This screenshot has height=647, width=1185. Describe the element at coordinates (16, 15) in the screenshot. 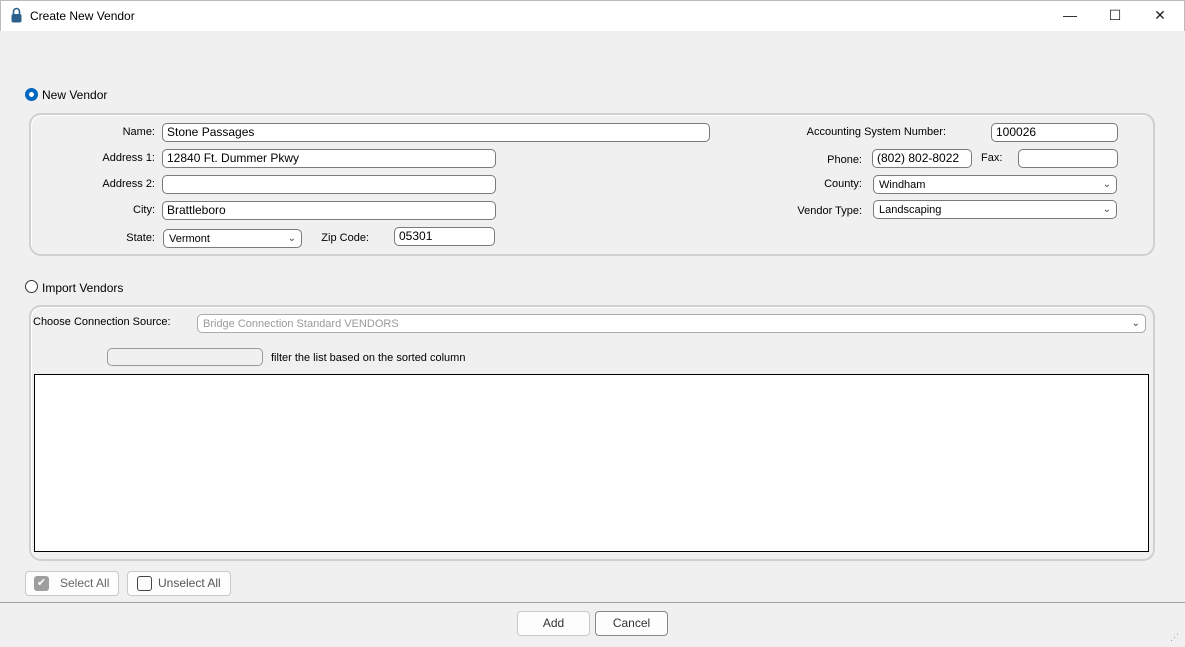

I see `lock-icon` at that location.